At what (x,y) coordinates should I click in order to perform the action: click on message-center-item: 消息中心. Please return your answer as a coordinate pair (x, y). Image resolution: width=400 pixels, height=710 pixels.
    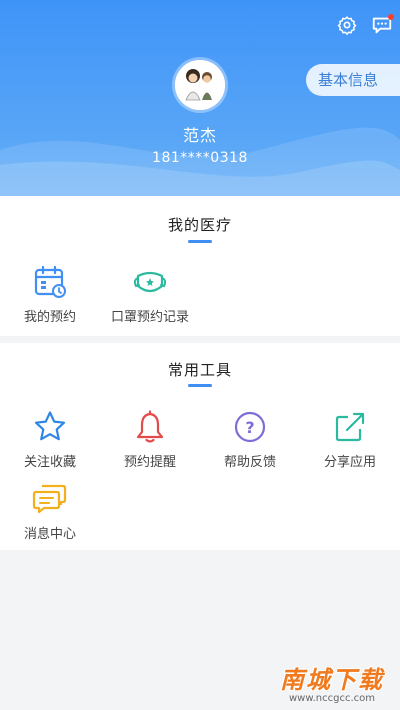
    Looking at the image, I should click on (50, 511).